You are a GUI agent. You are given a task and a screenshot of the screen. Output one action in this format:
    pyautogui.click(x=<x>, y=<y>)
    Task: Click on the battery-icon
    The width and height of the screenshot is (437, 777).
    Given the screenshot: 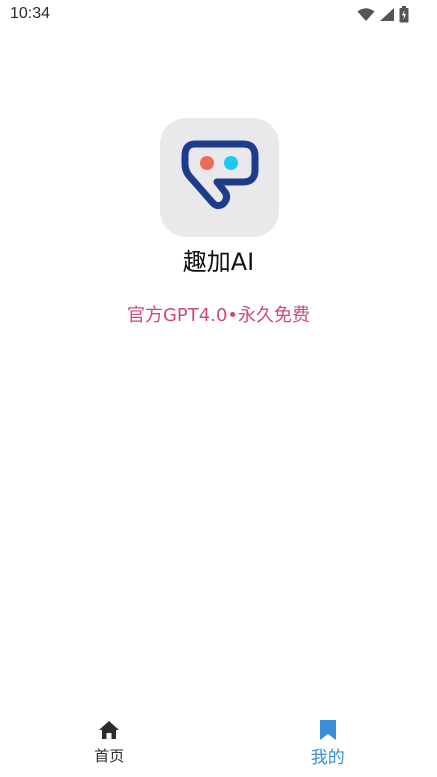 What is the action you would take?
    pyautogui.click(x=404, y=16)
    